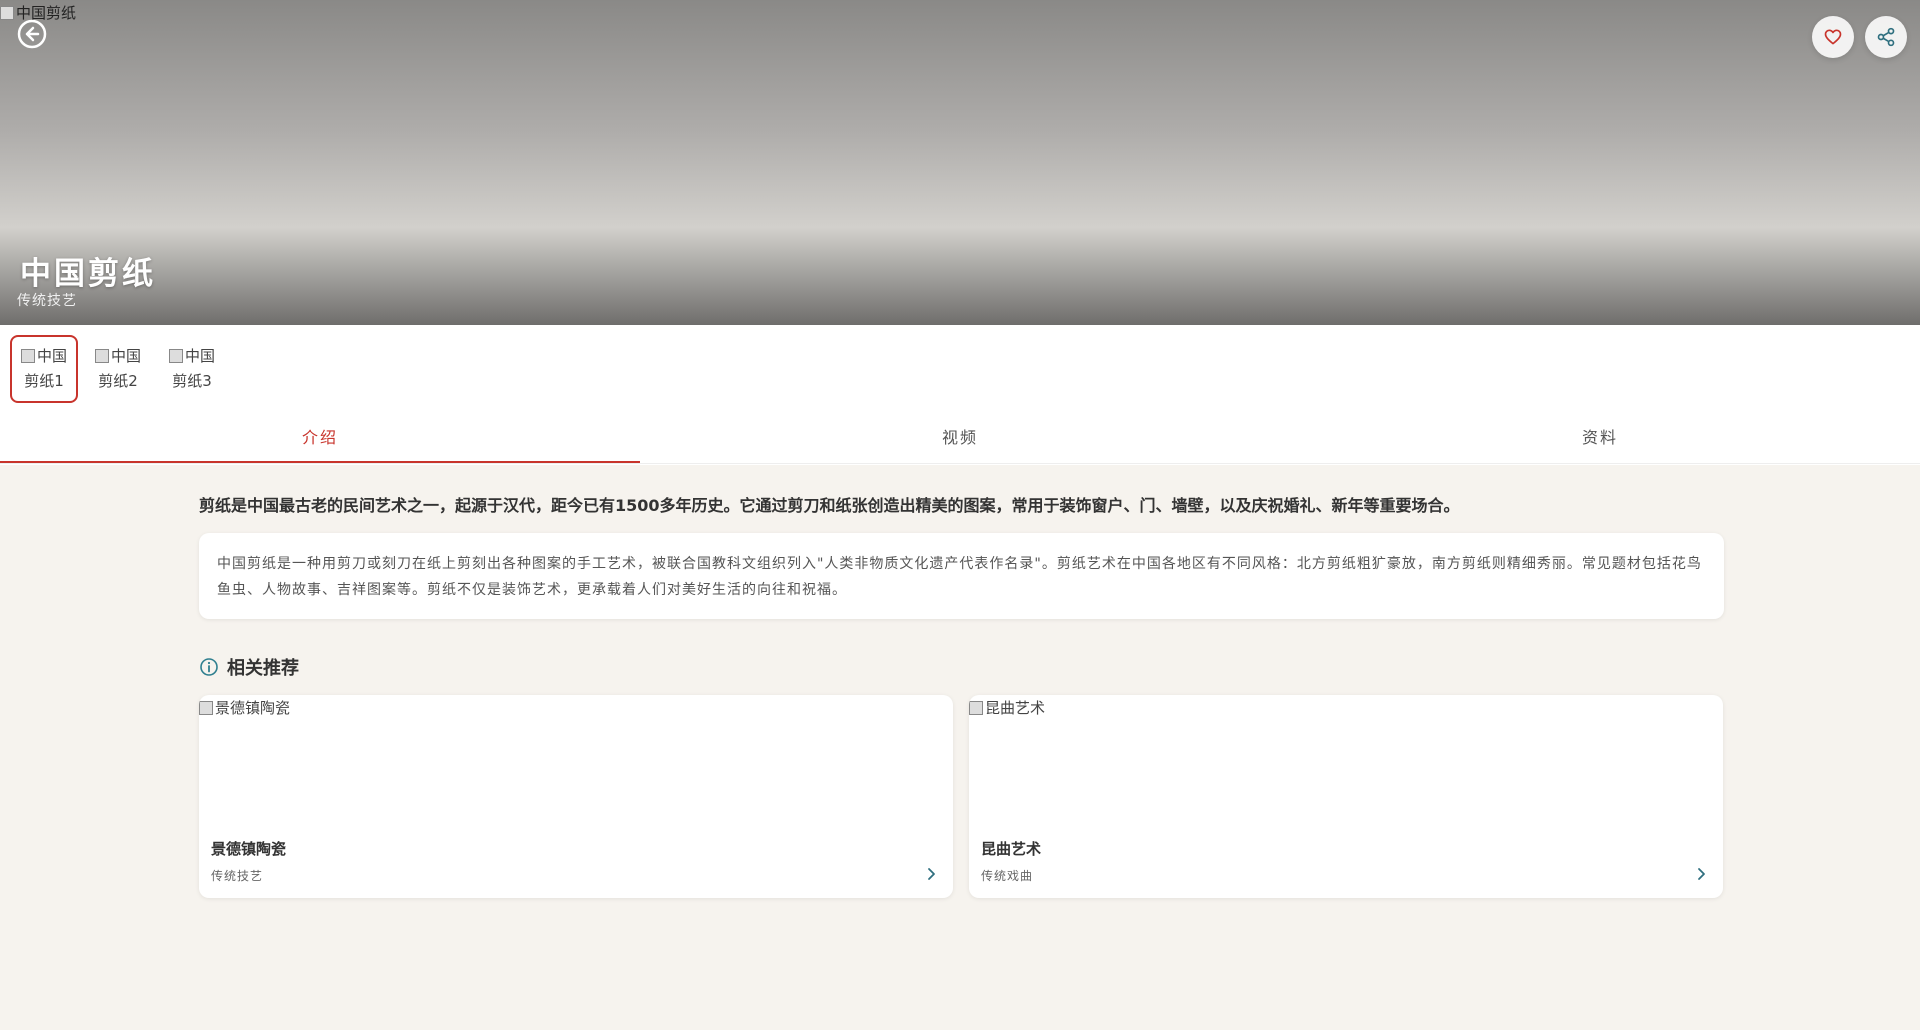 This screenshot has width=1920, height=1030. I want to click on tab-intro: 介绍, so click(320, 440).